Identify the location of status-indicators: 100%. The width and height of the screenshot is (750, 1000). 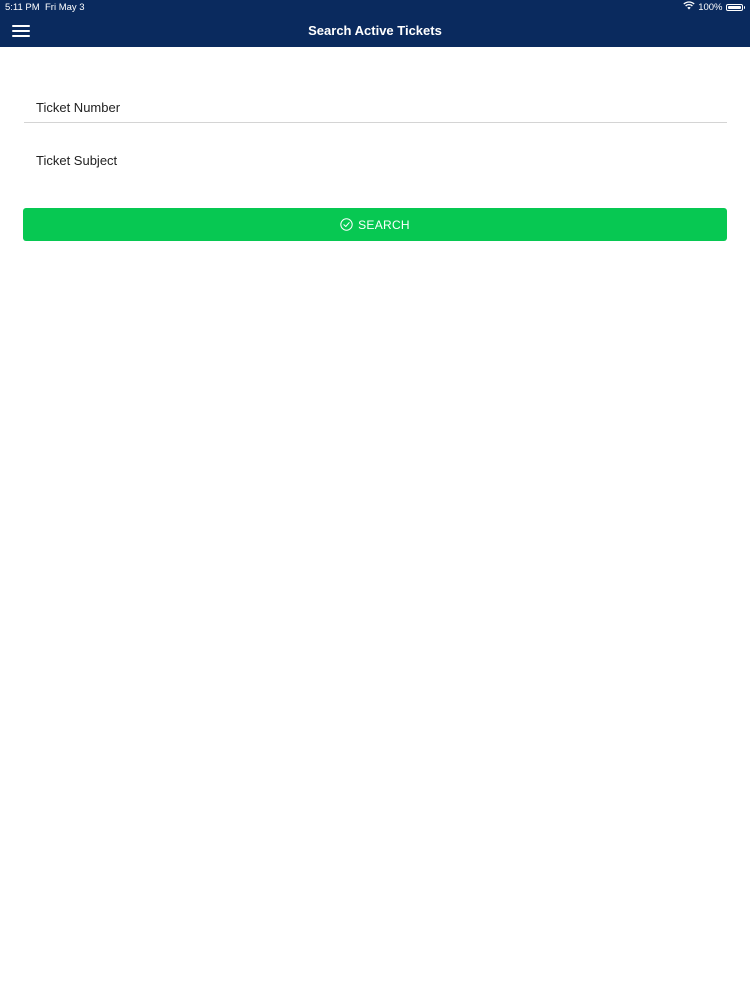
(714, 7).